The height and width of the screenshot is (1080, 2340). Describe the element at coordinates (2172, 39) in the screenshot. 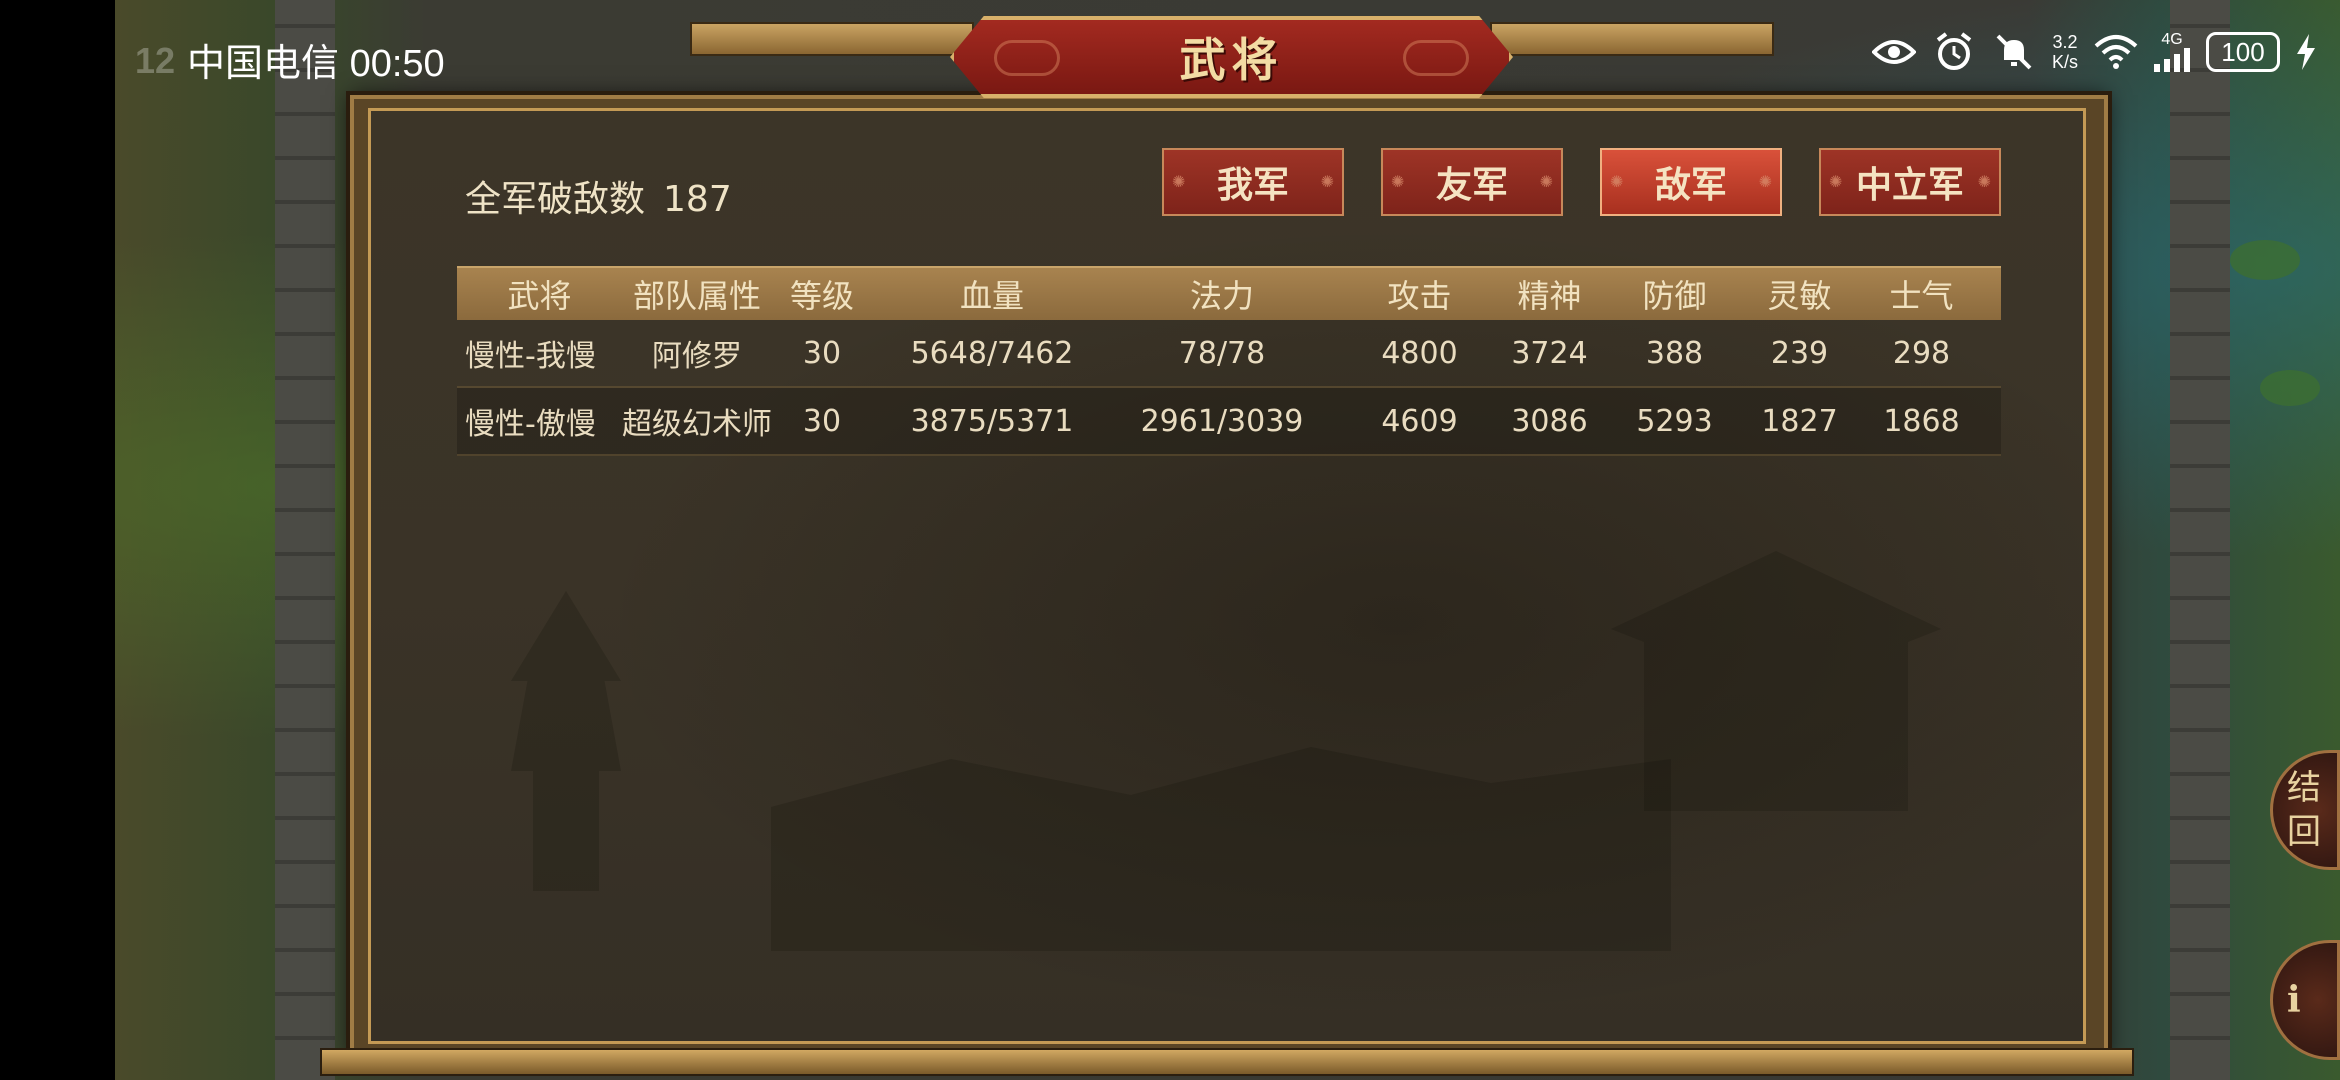

I see `network-type: 4G` at that location.